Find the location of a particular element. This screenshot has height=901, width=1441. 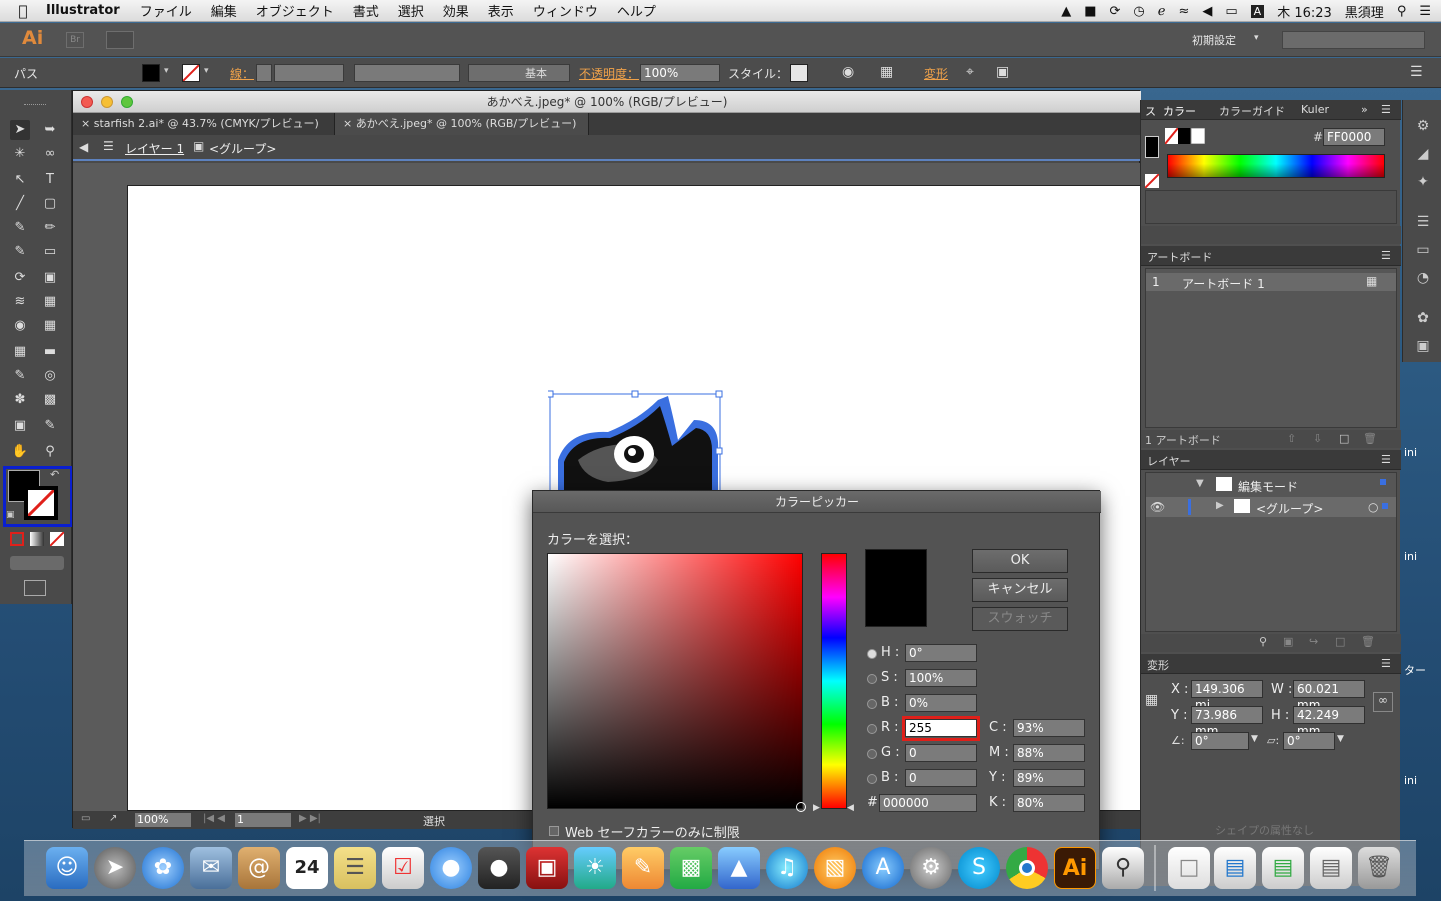

trash-icon: 🗑 is located at coordinates (1370, 438).